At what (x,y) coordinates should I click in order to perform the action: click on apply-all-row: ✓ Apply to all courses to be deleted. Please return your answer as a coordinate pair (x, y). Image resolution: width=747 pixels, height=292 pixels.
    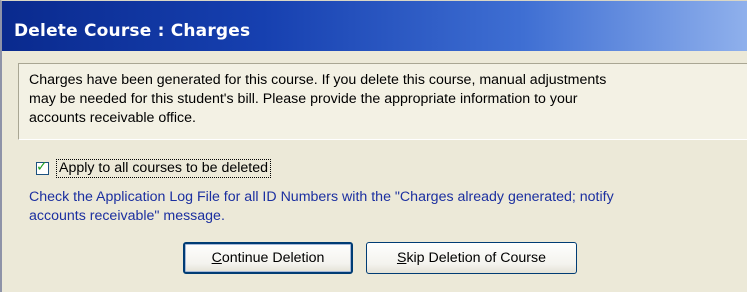
    Looking at the image, I should click on (154, 168).